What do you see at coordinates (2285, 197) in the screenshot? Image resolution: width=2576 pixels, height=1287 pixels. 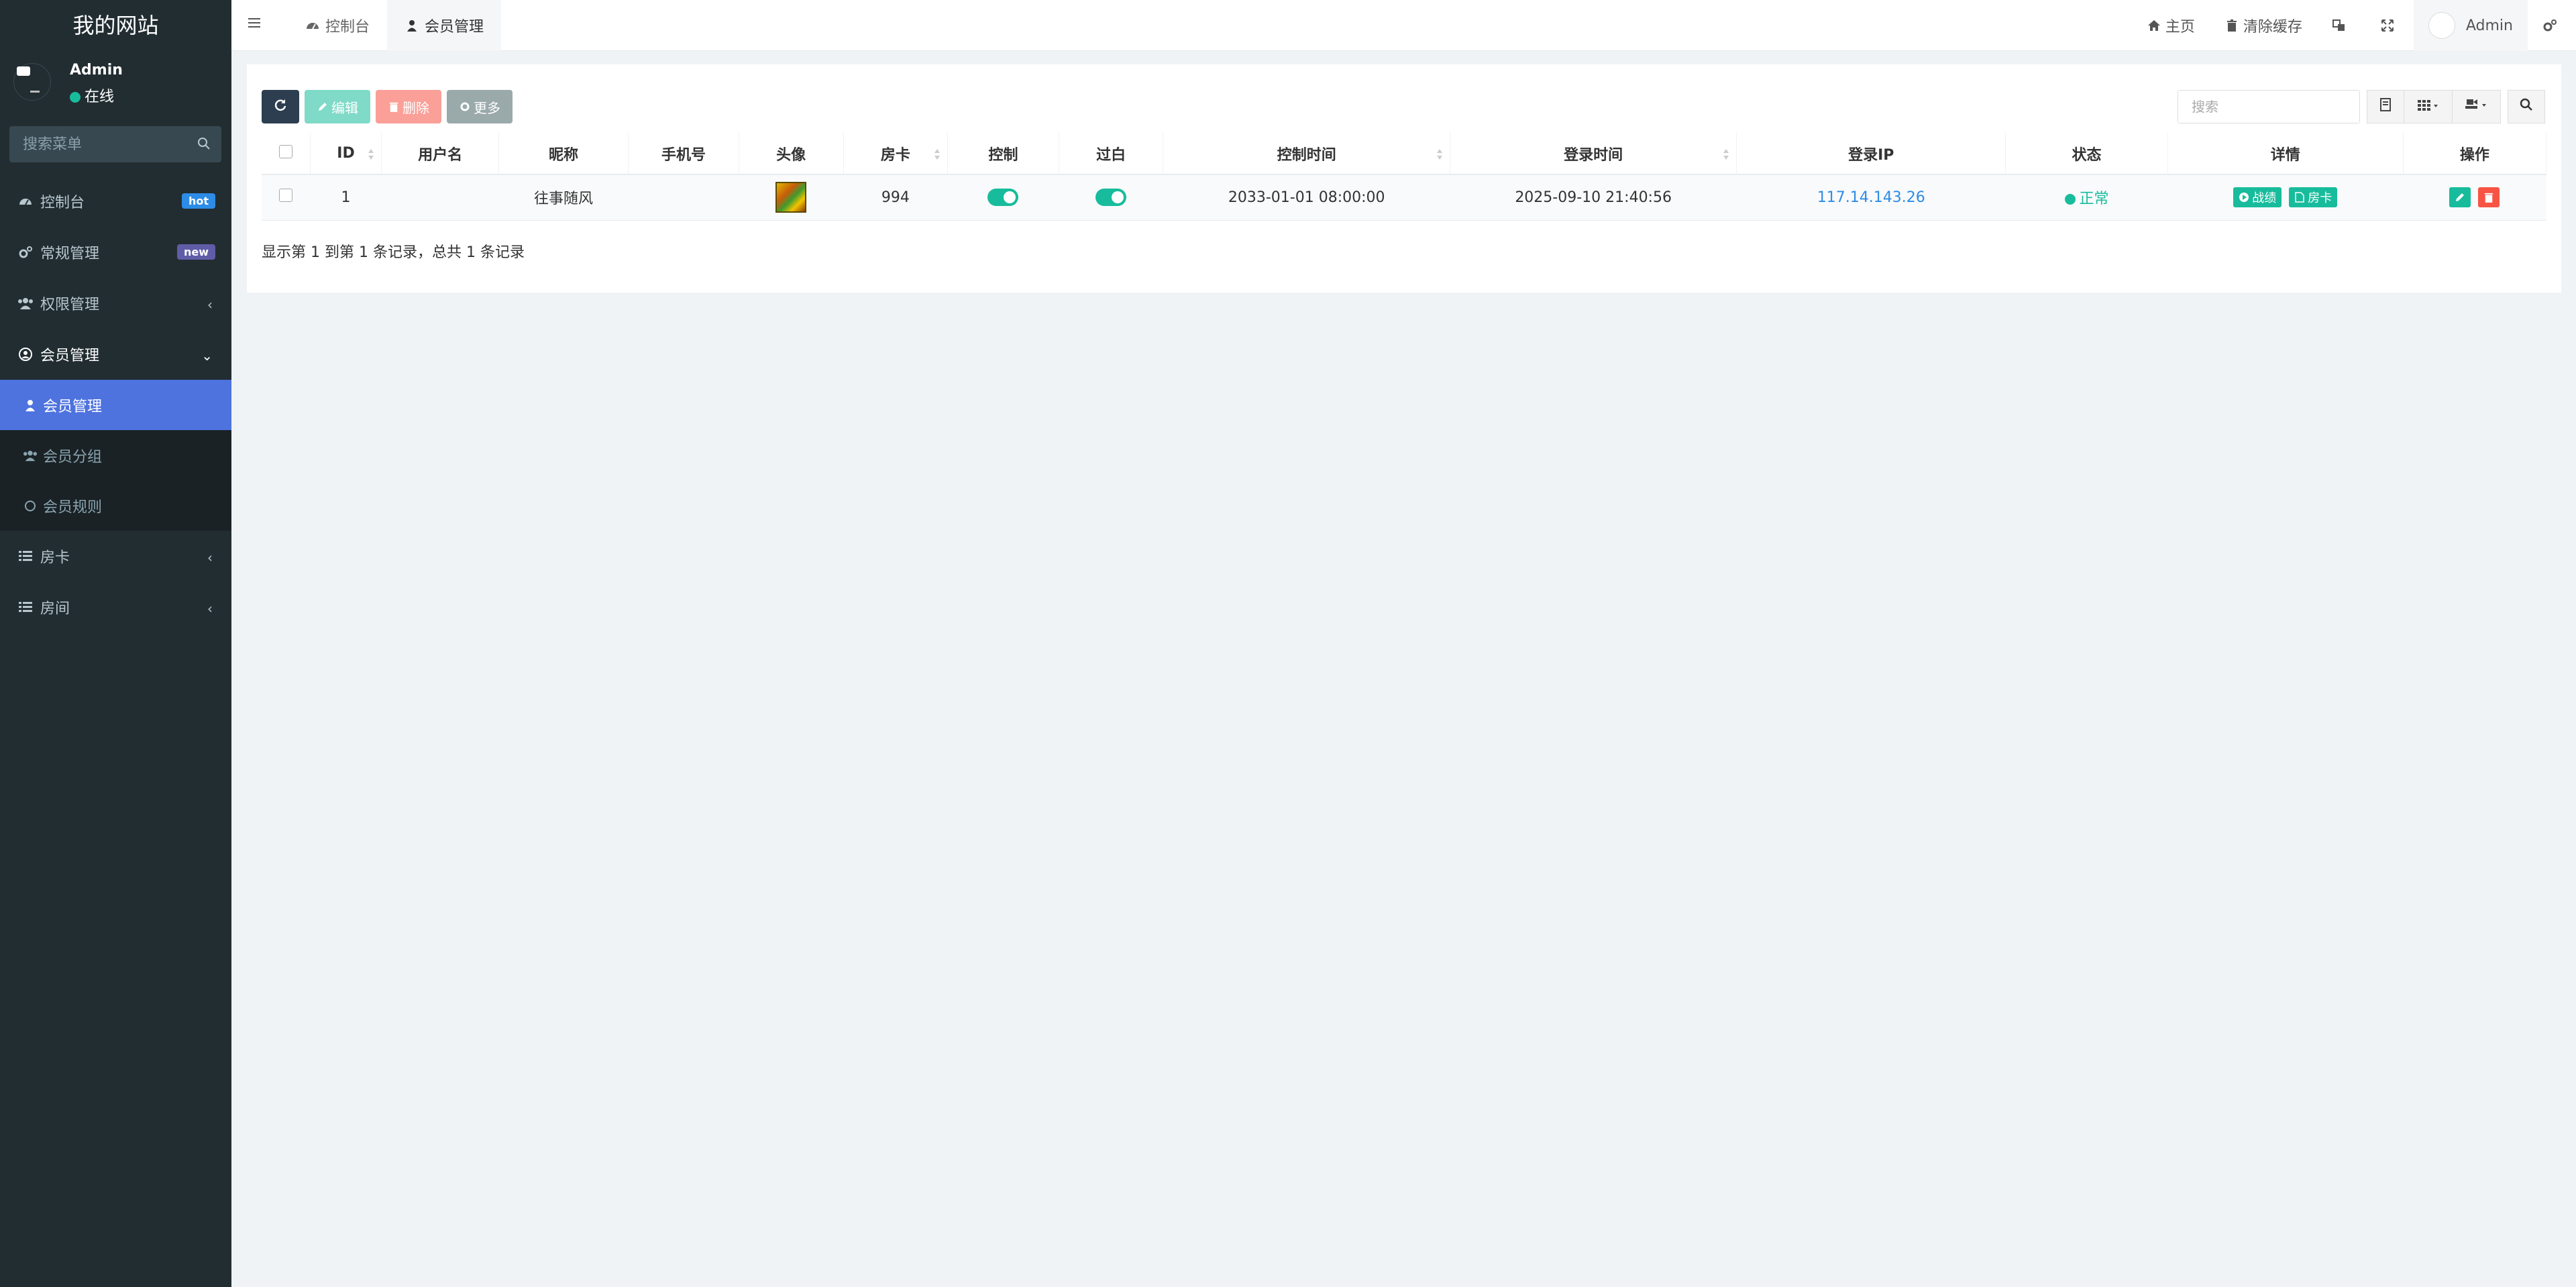 I see `cell-detail: 战绩 房卡` at bounding box center [2285, 197].